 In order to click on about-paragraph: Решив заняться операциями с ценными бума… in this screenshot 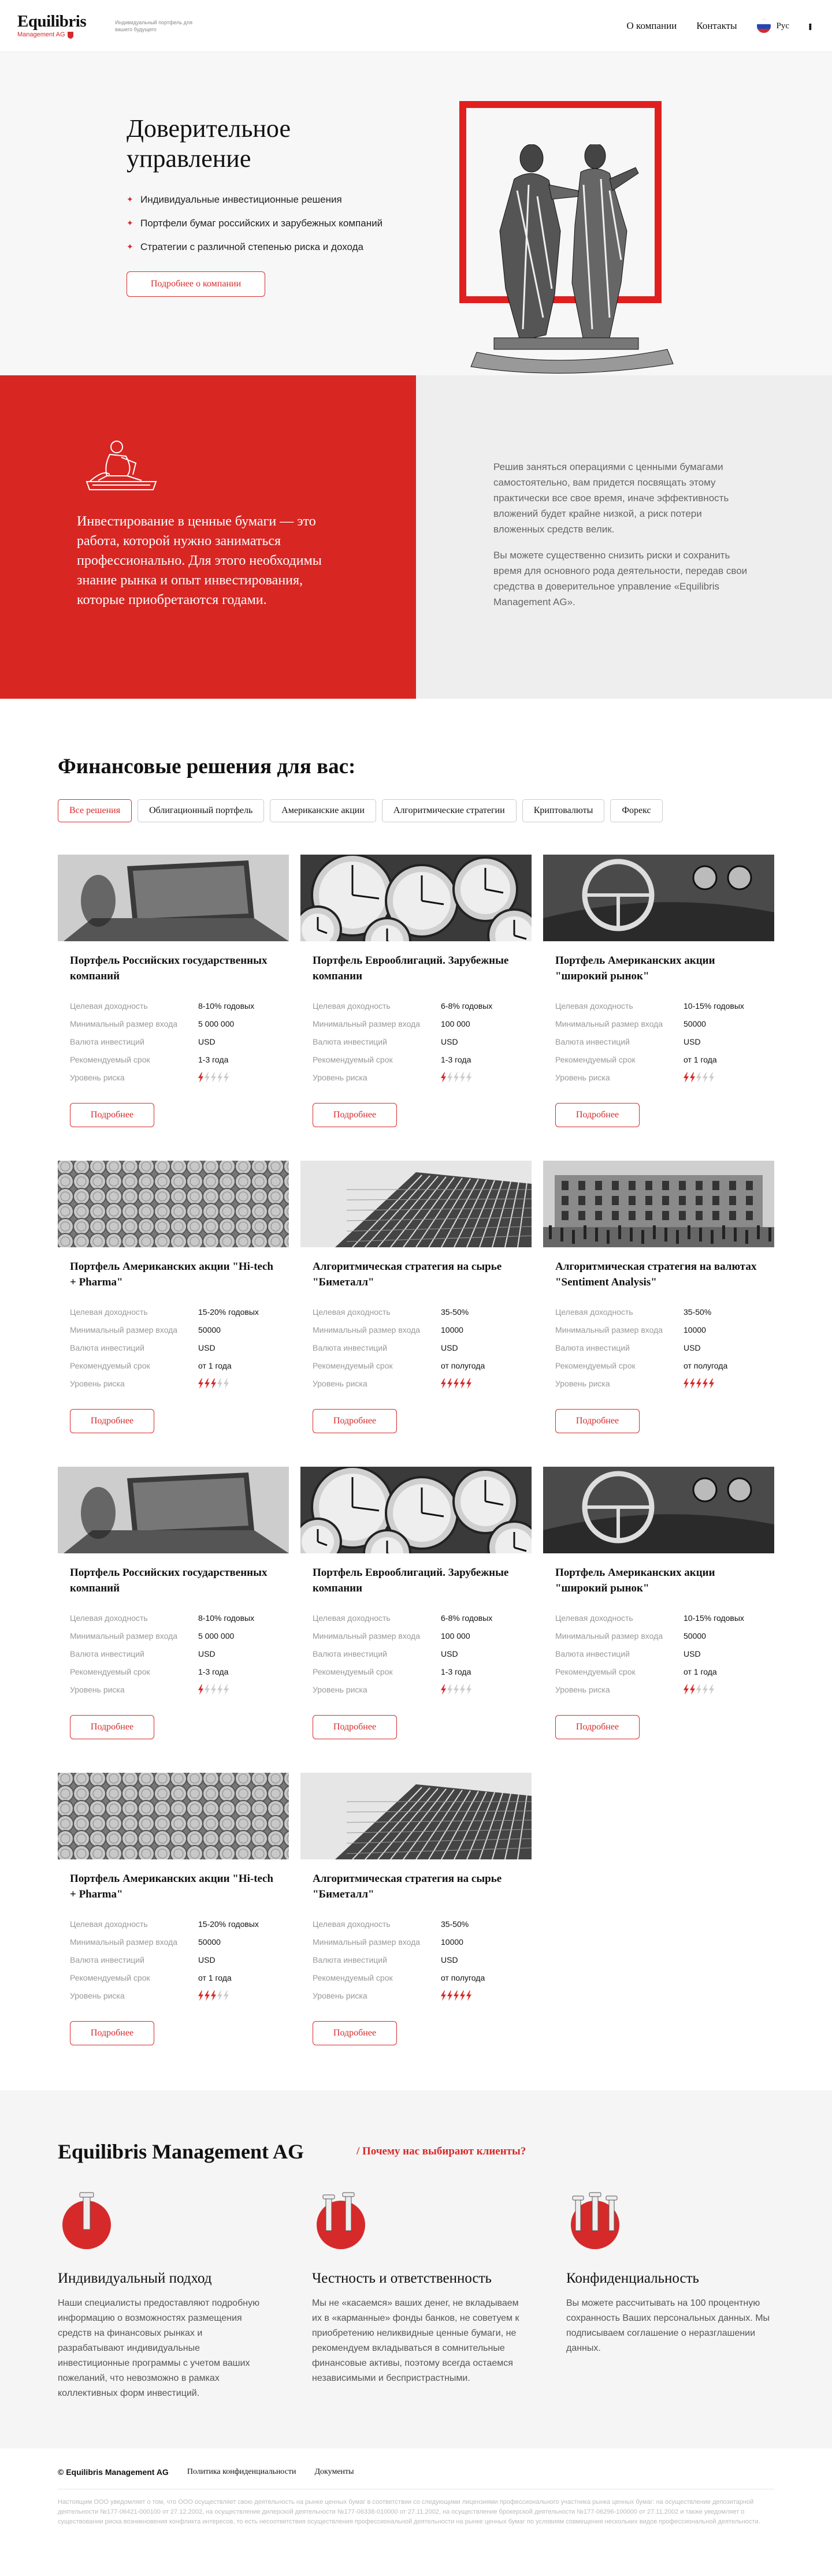, I will do `click(611, 498)`.